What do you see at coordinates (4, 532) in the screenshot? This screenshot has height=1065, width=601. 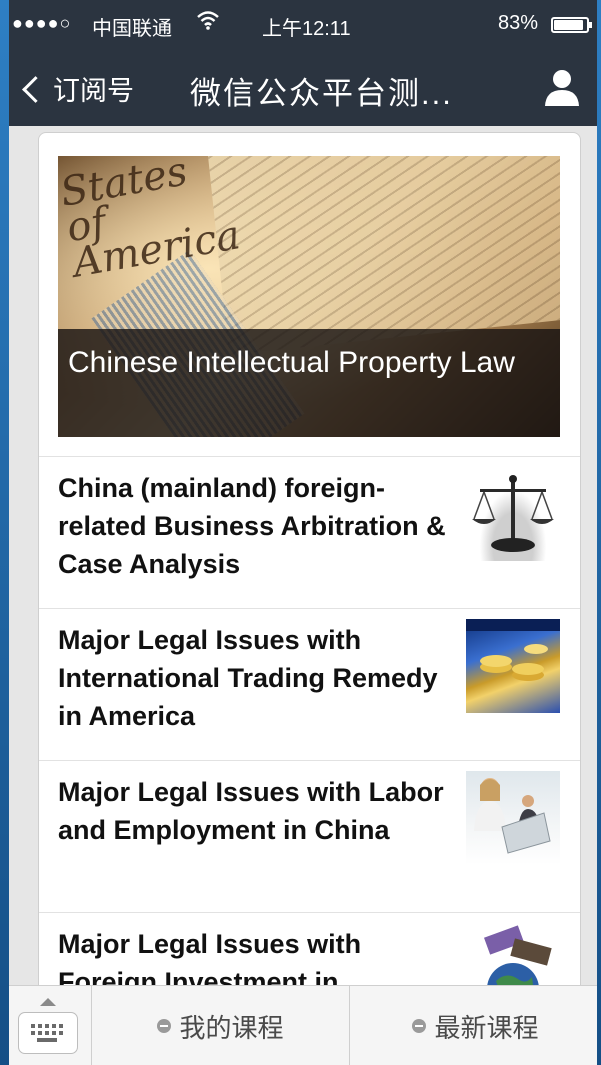 I see `desktop-edge-left` at bounding box center [4, 532].